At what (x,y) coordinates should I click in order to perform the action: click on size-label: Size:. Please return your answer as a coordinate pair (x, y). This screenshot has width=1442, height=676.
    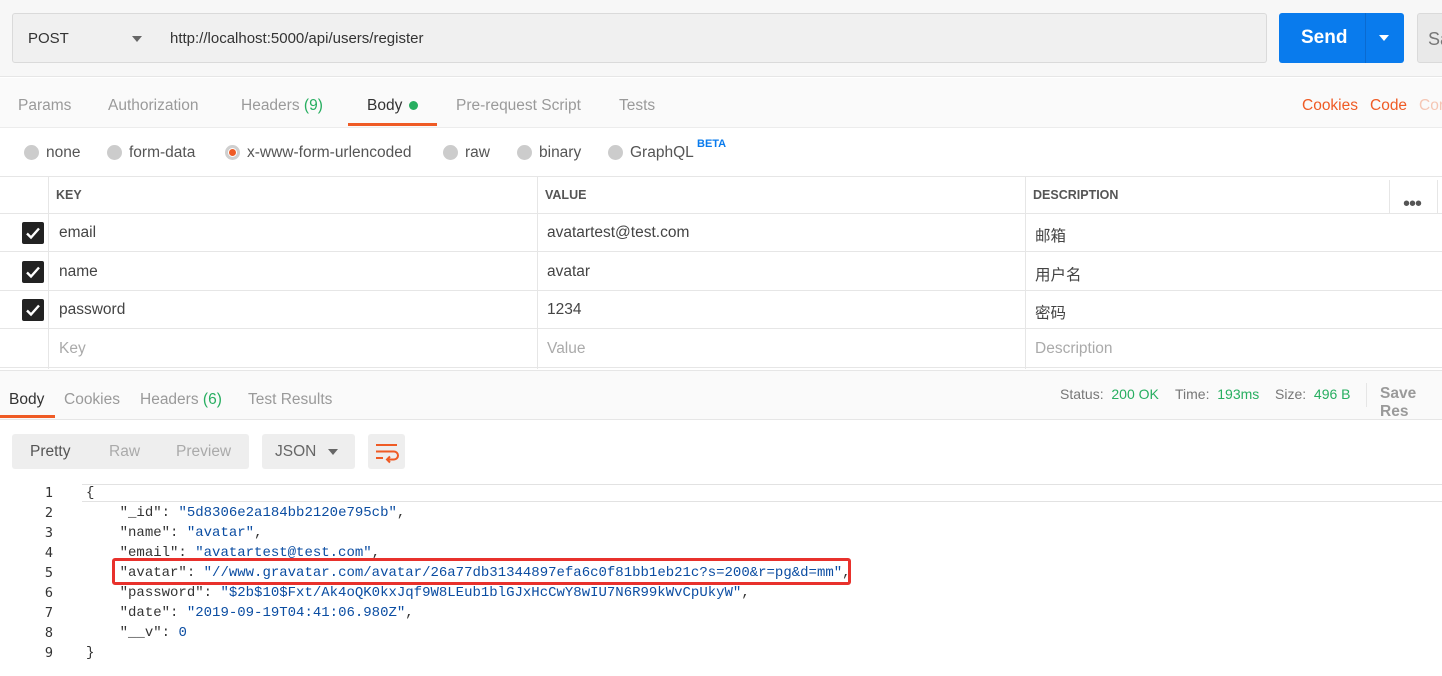
    Looking at the image, I should click on (1291, 394).